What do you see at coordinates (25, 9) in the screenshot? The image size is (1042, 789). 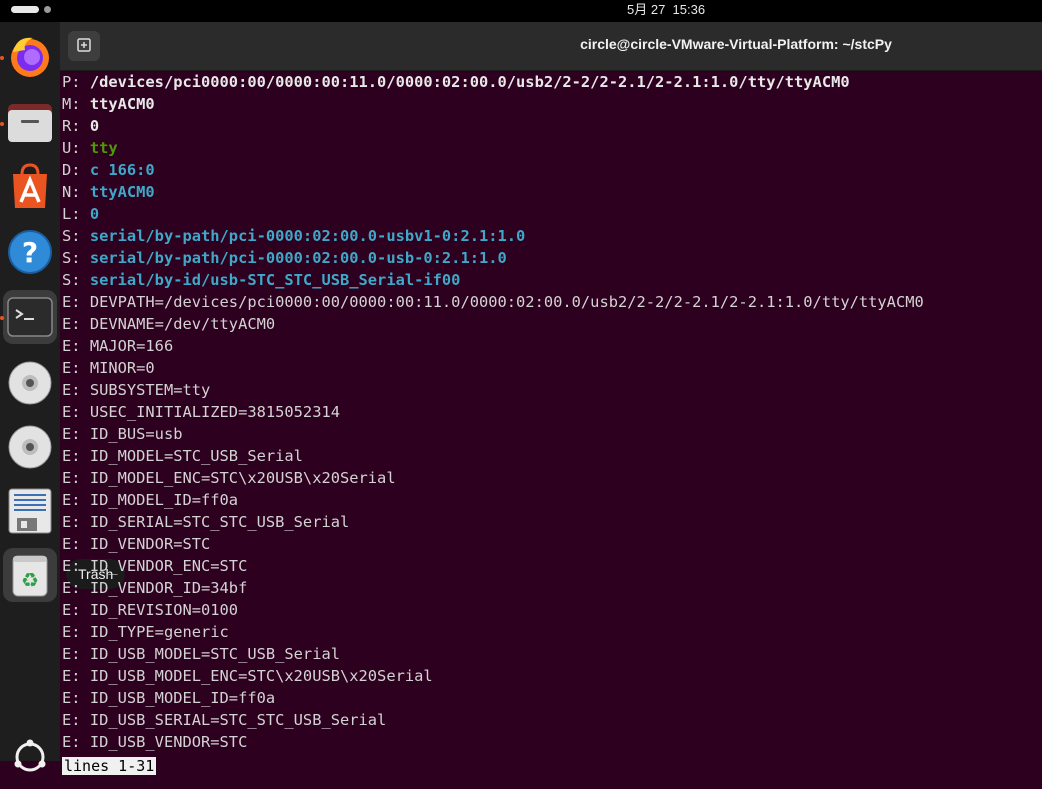 I see `workspace-indicator-active` at bounding box center [25, 9].